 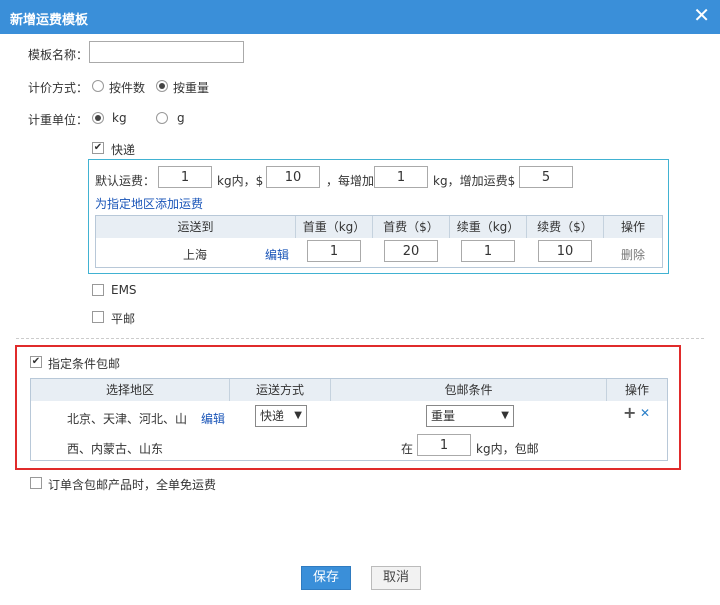 I want to click on default-fee-label: 默认运费：, so click(x=125, y=181).